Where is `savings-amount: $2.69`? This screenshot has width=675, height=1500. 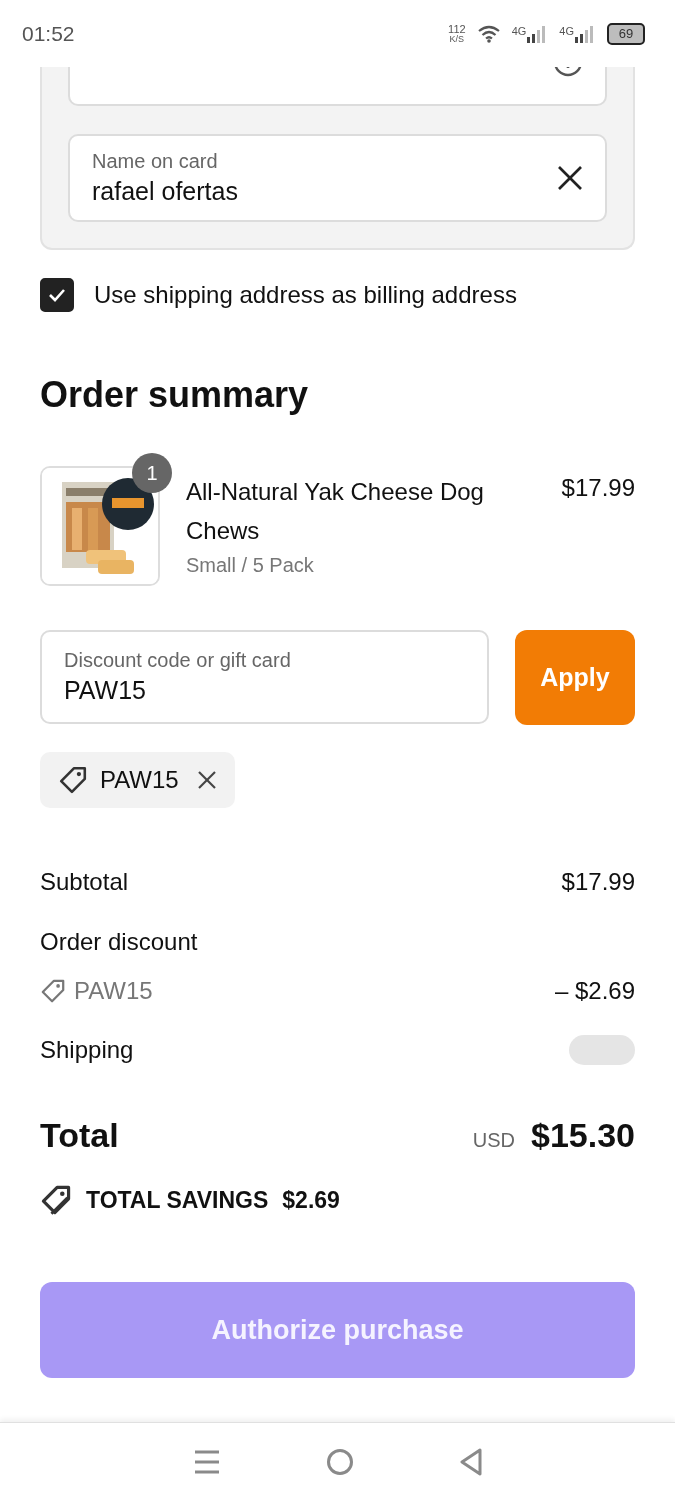
savings-amount: $2.69 is located at coordinates (311, 1200).